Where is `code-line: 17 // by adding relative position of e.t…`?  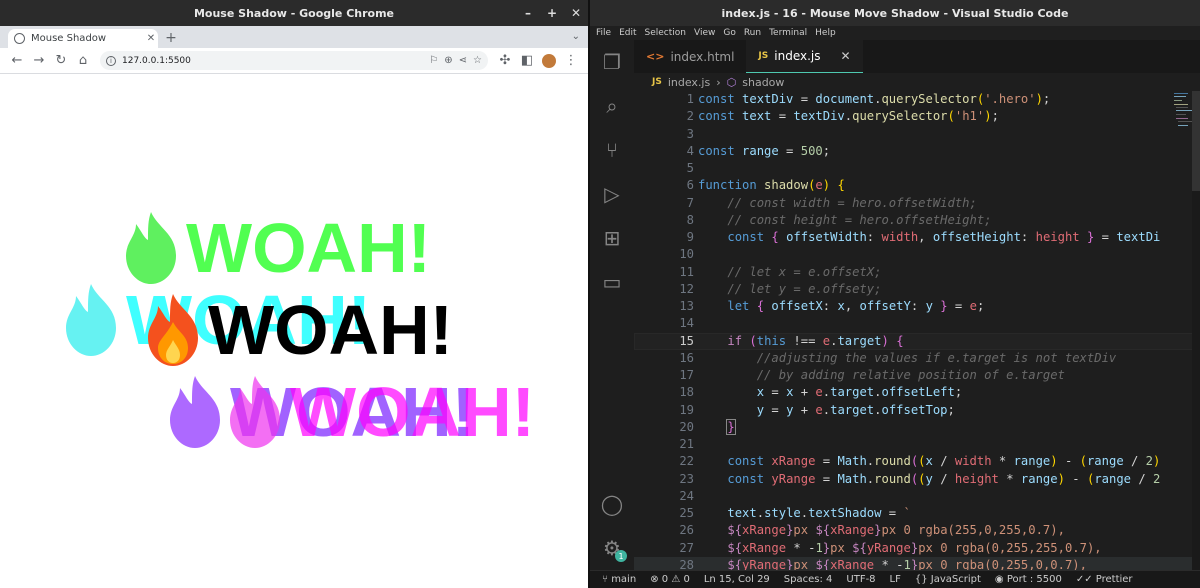
code-line: 17 // by adding relative position of e.t… is located at coordinates (917, 375).